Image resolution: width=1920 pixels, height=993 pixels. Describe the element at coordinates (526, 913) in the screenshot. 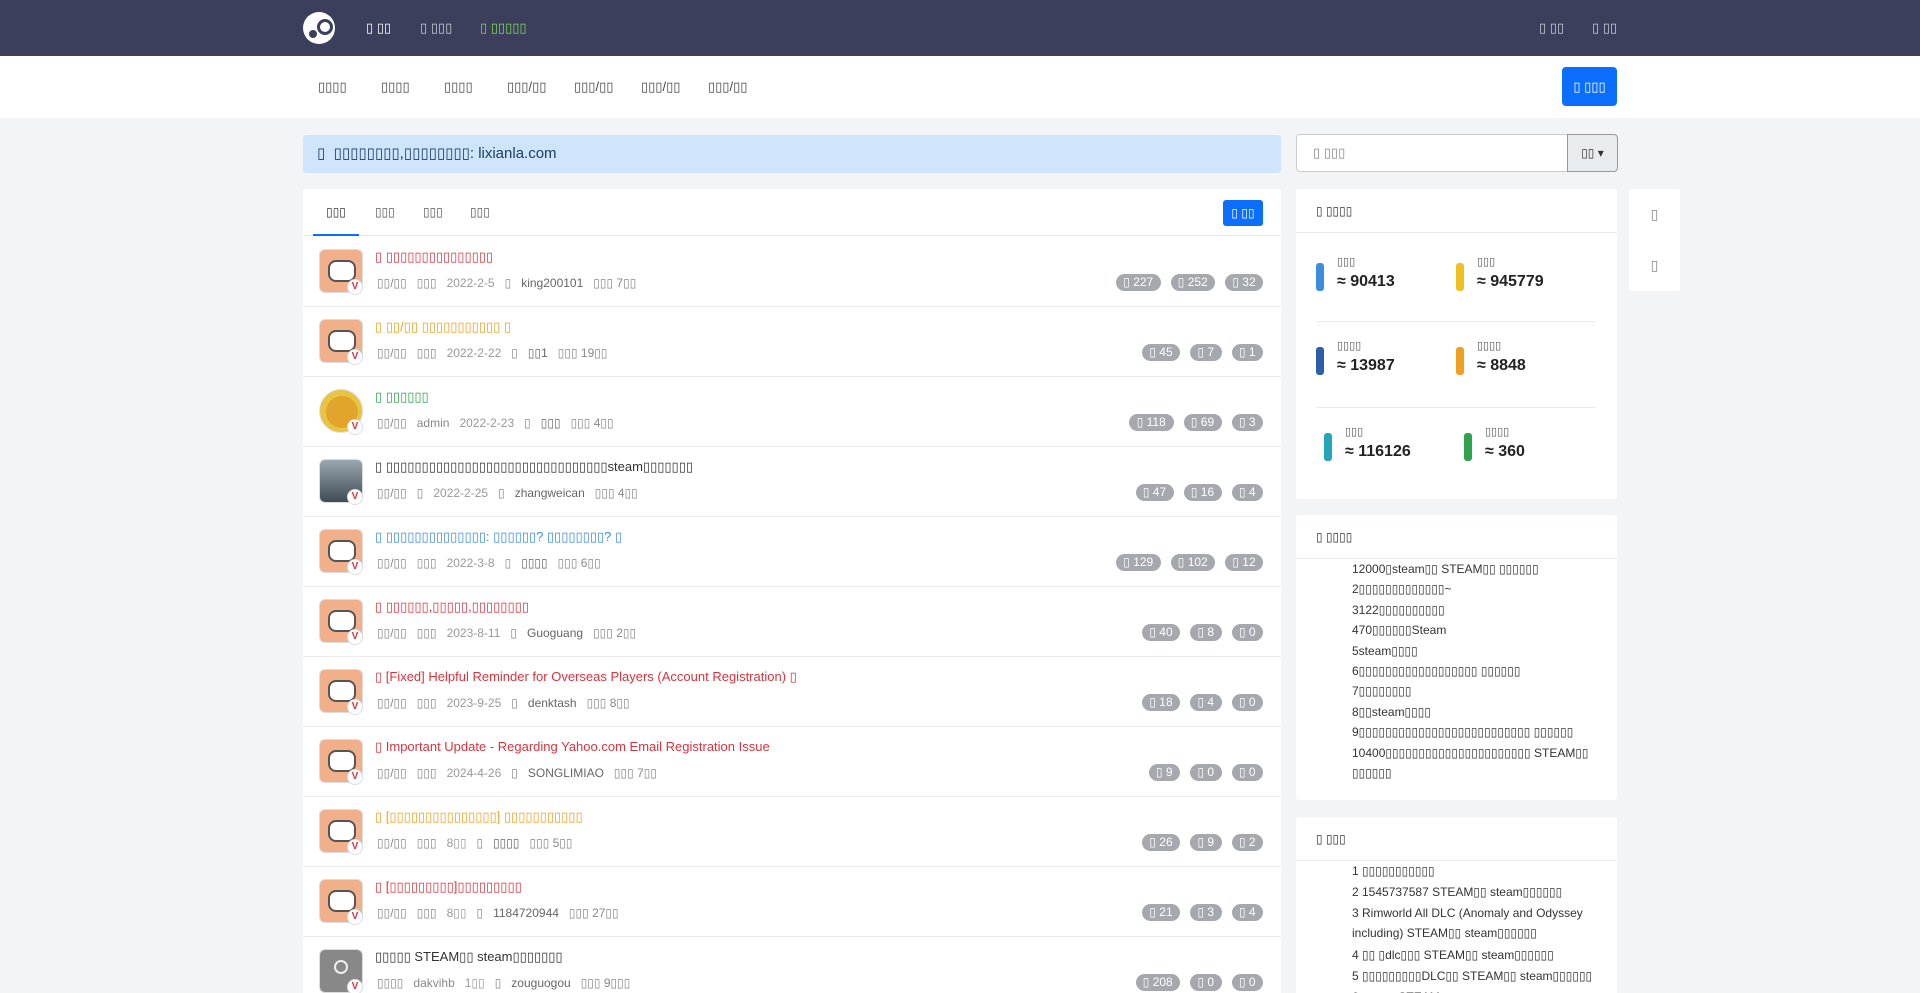

I see `thread-user: 1184720944` at that location.